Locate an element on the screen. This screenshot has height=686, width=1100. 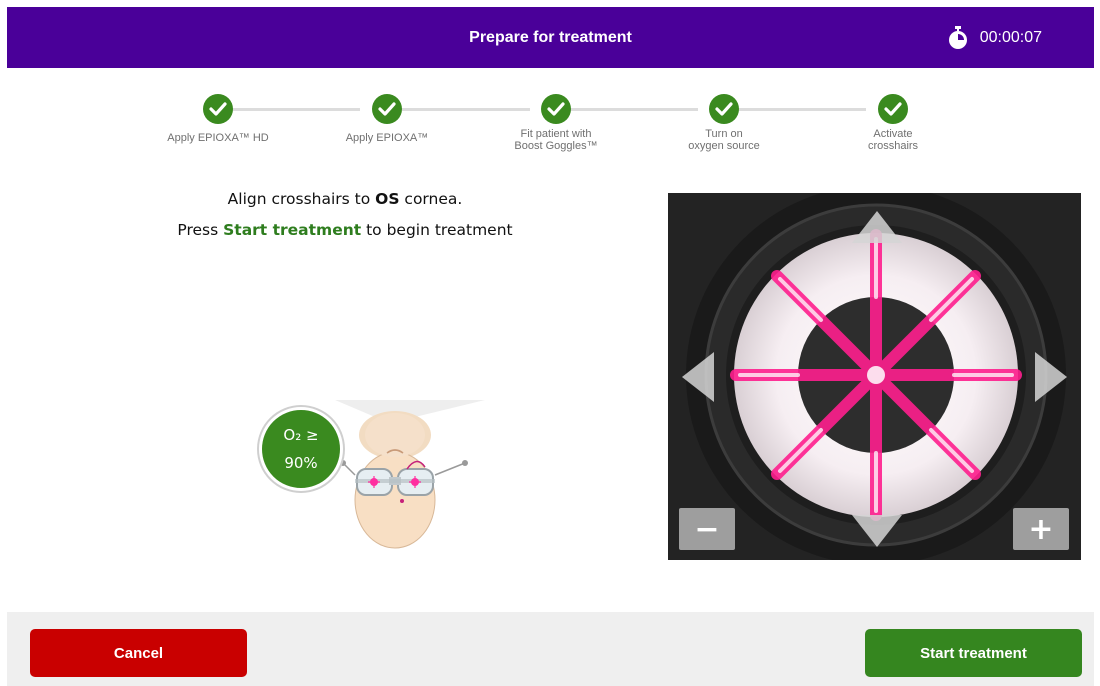
zoom-in-button: + is located at coordinates (1041, 529).